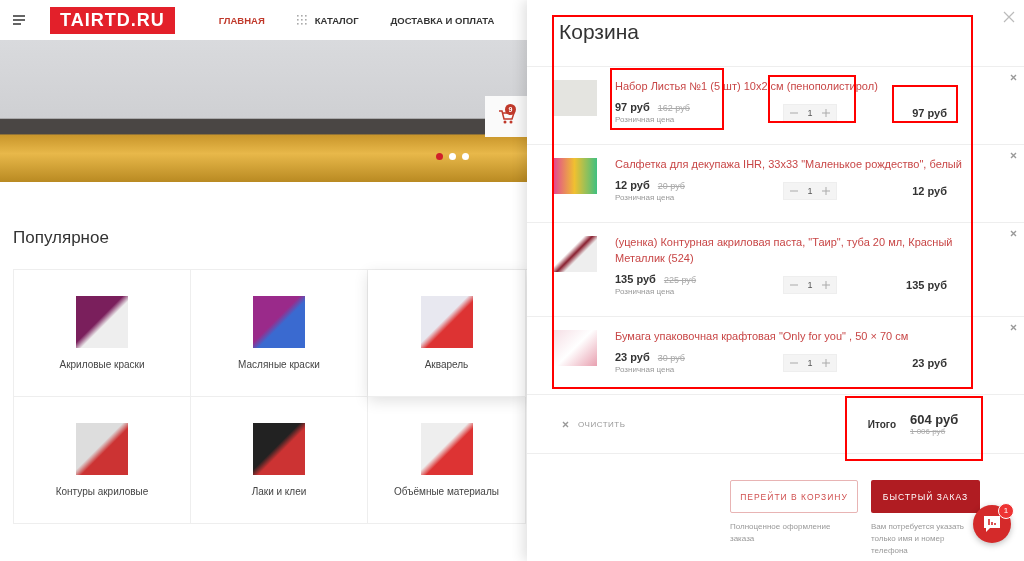 The image size is (1024, 561). Describe the element at coordinates (795, 250) in the screenshot. I see `product-link: (уценка) Контурная акриловая паста, "Таир", туба 20 мл, Красный Металлик (524)` at that location.